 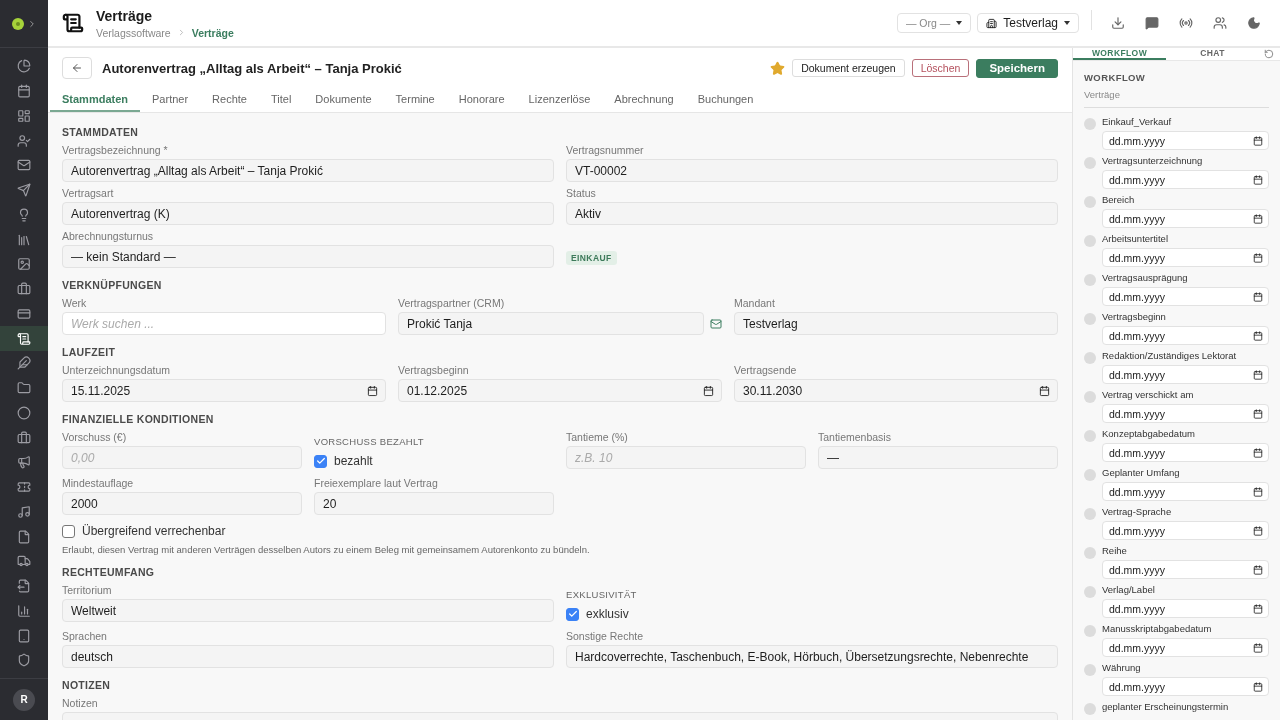 What do you see at coordinates (551, 323) in the screenshot?
I see `input-field: Prokić Tanja` at bounding box center [551, 323].